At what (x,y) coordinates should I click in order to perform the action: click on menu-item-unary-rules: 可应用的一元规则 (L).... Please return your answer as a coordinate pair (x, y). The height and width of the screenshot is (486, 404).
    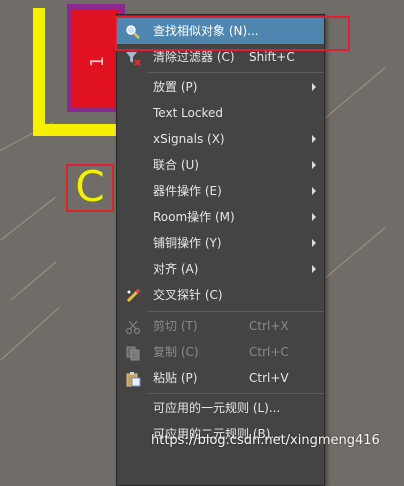
    Looking at the image, I should click on (220, 408).